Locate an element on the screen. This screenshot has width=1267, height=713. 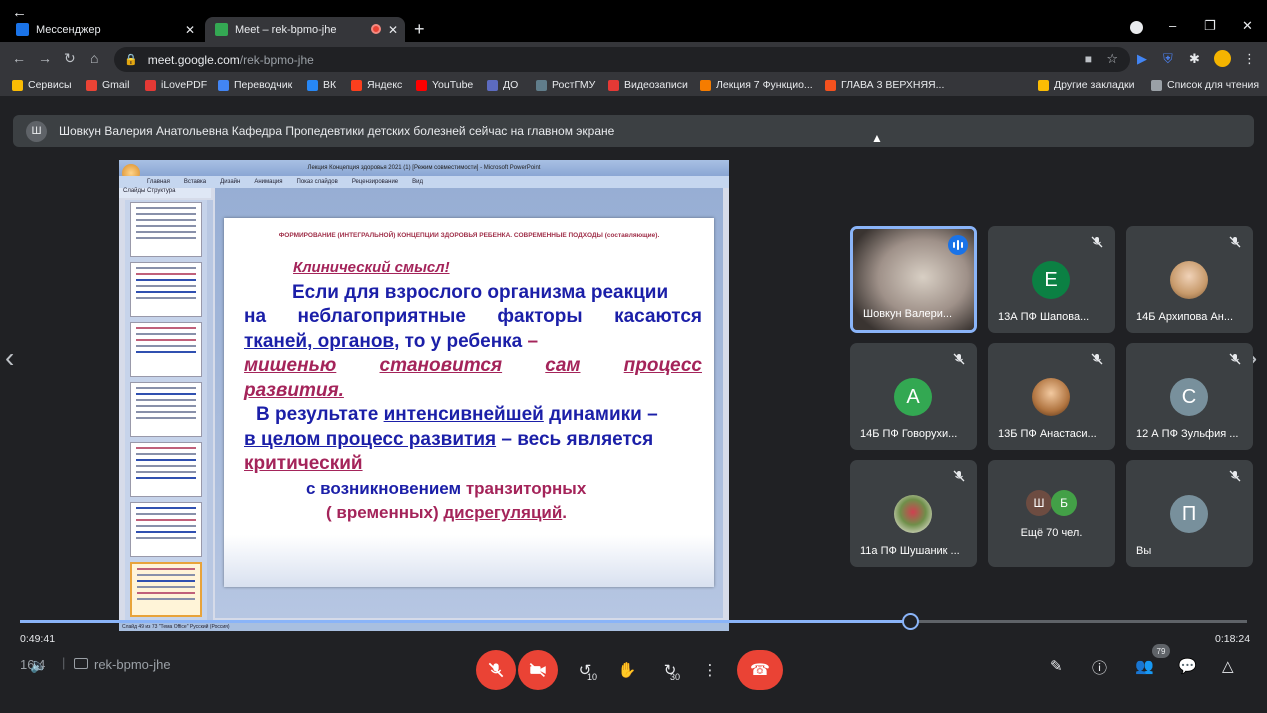
pen-icon: ✎ is located at coordinates (1056, 666).